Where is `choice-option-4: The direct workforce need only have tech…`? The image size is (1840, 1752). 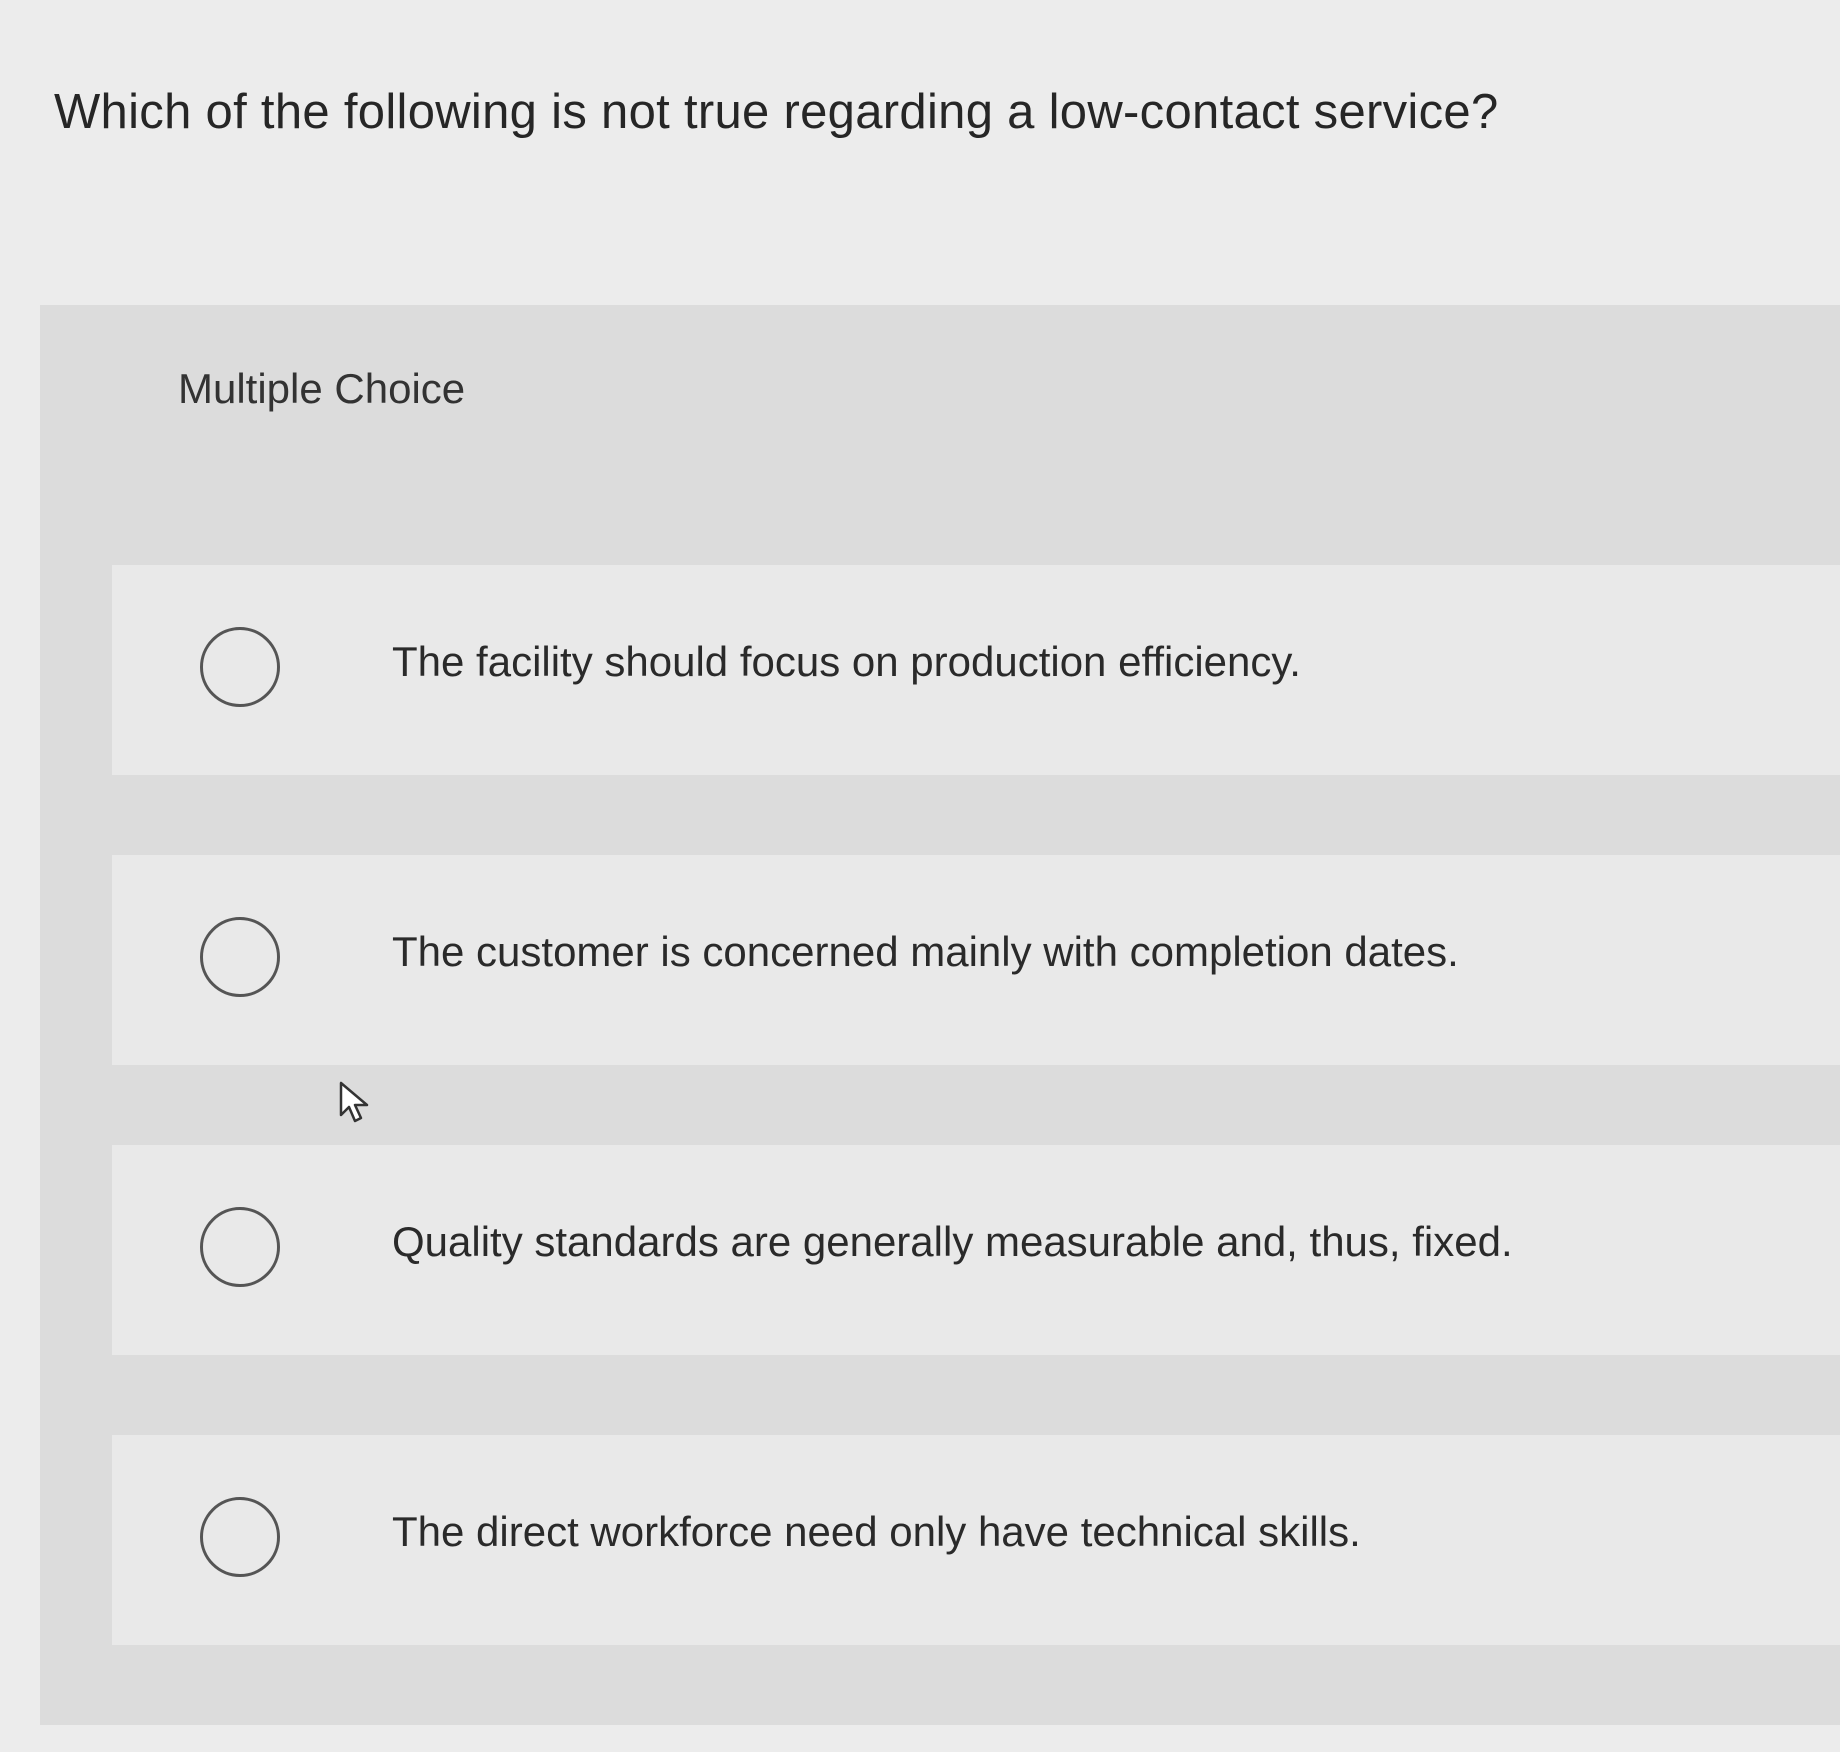 choice-option-4: The direct workforce need only have tech… is located at coordinates (976, 1540).